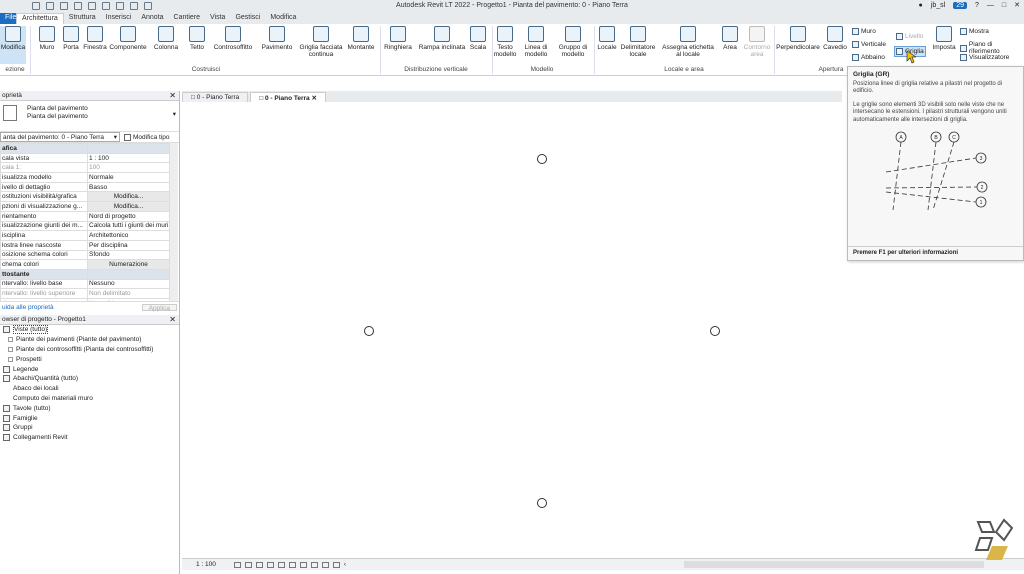 The image size is (1024, 574). I want to click on property-value: Architettonico, so click(128, 235).